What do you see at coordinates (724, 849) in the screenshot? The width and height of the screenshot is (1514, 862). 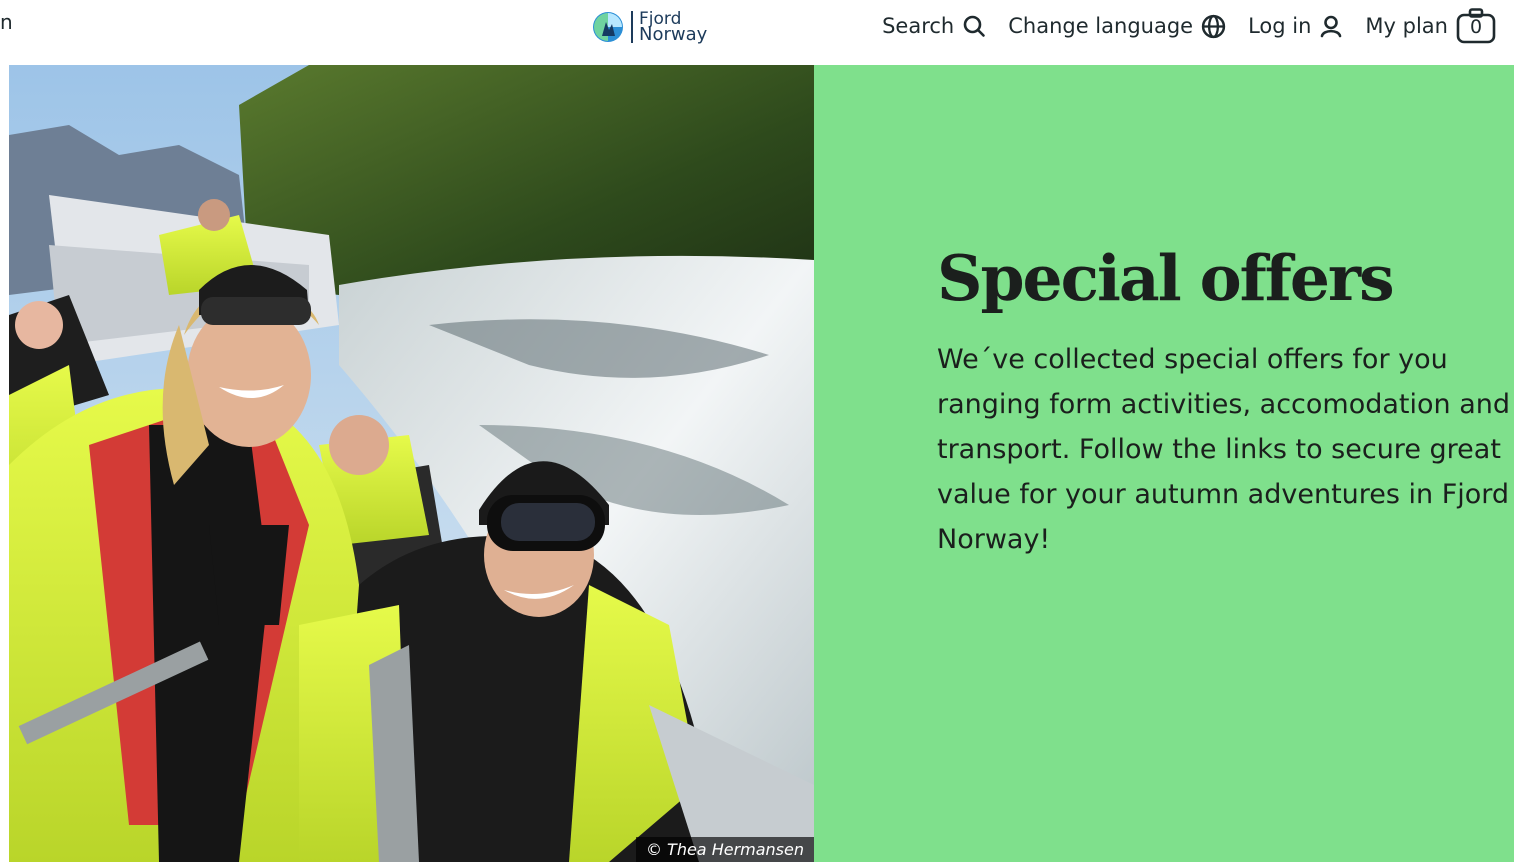 I see `photo-credit: © Thea Hermansen` at bounding box center [724, 849].